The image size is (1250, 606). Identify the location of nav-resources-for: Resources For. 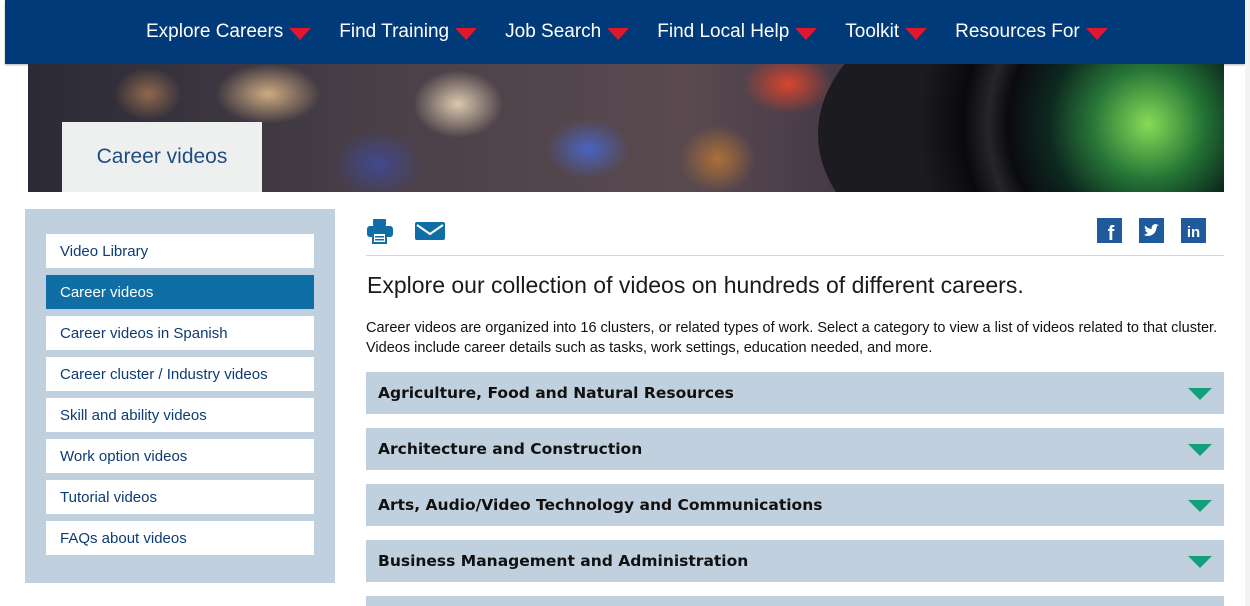
(1031, 32).